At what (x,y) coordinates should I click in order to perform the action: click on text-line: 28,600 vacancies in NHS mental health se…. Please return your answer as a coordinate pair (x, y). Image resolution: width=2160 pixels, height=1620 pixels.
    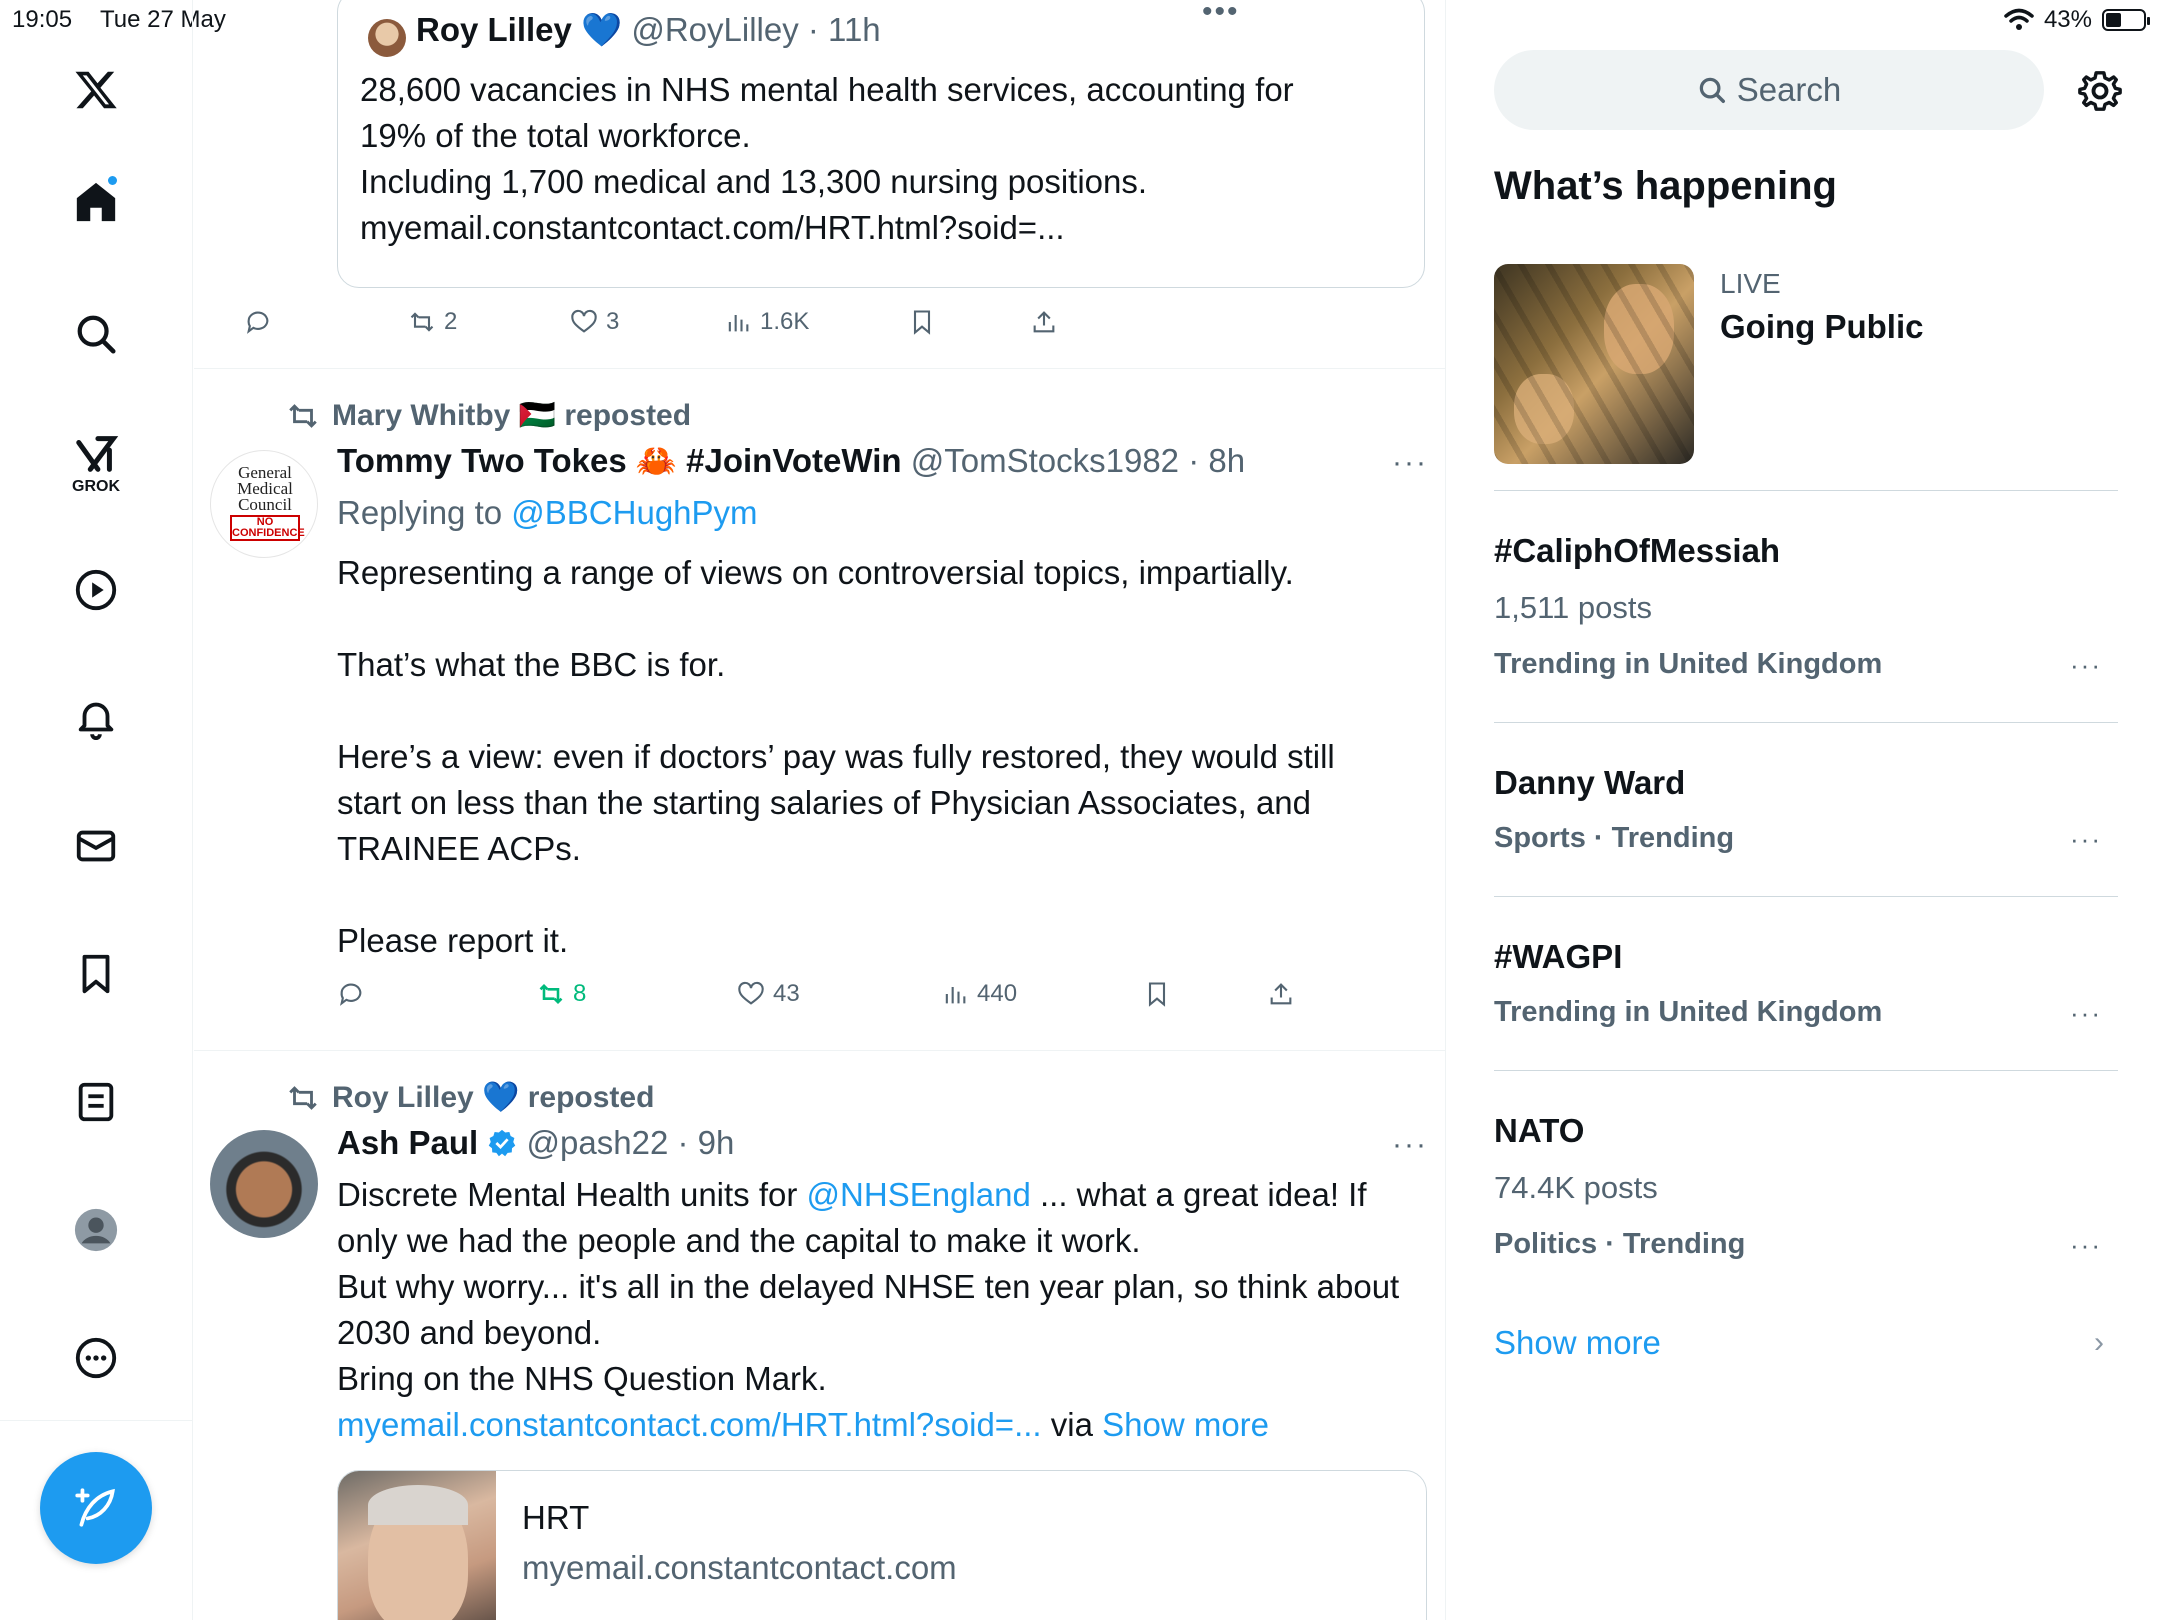
    Looking at the image, I should click on (827, 89).